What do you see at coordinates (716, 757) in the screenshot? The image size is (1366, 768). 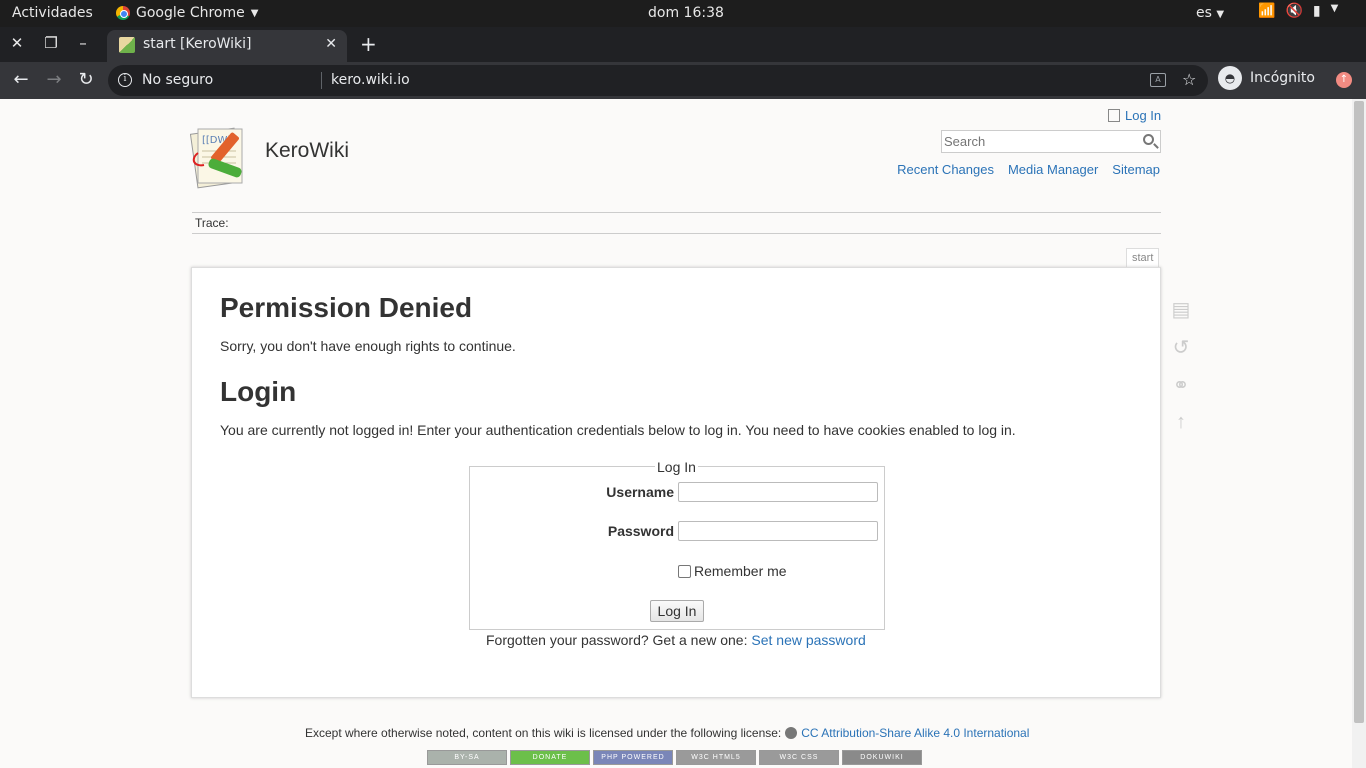 I see `html5-badge: W3C HTML5` at bounding box center [716, 757].